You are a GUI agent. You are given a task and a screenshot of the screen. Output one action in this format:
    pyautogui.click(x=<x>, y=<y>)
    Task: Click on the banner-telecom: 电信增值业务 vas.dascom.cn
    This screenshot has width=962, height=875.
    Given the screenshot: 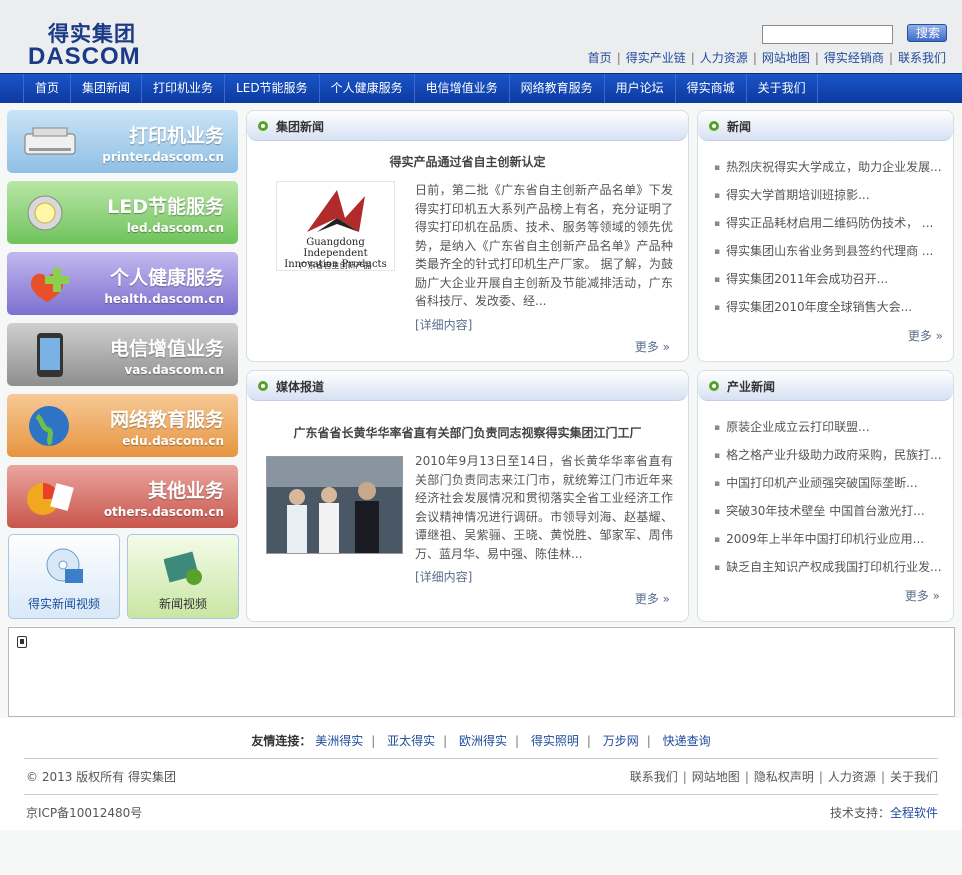 What is the action you would take?
    pyautogui.click(x=122, y=354)
    